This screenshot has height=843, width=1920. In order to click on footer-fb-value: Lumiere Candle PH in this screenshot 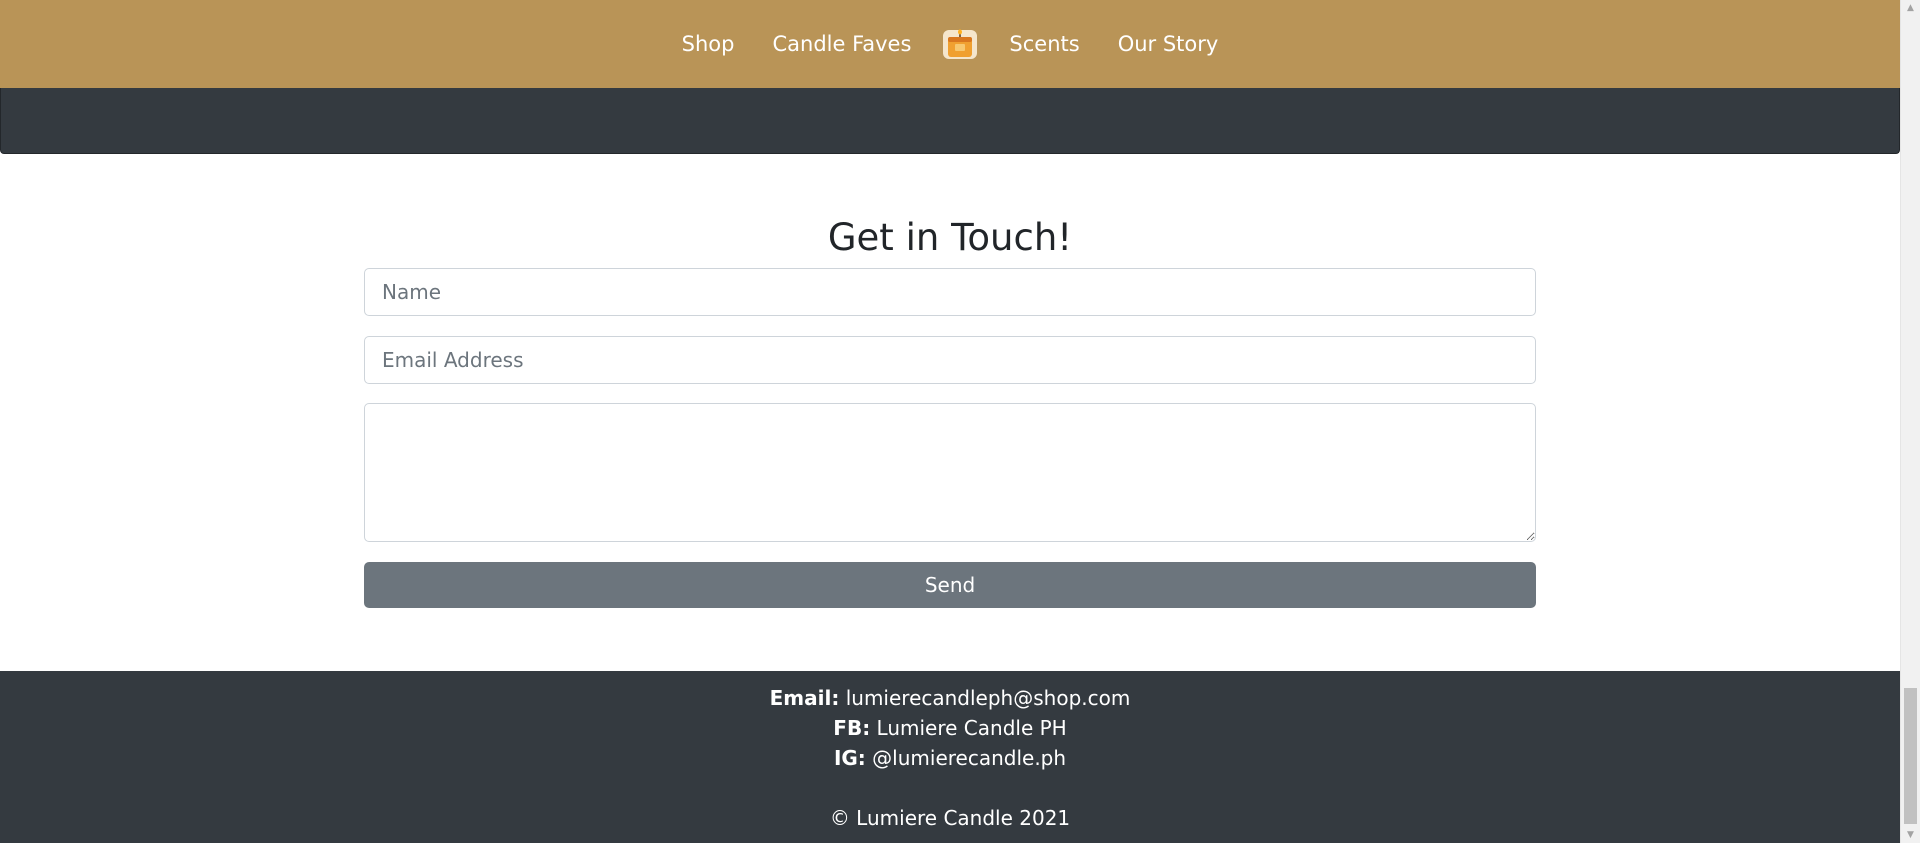, I will do `click(968, 728)`.